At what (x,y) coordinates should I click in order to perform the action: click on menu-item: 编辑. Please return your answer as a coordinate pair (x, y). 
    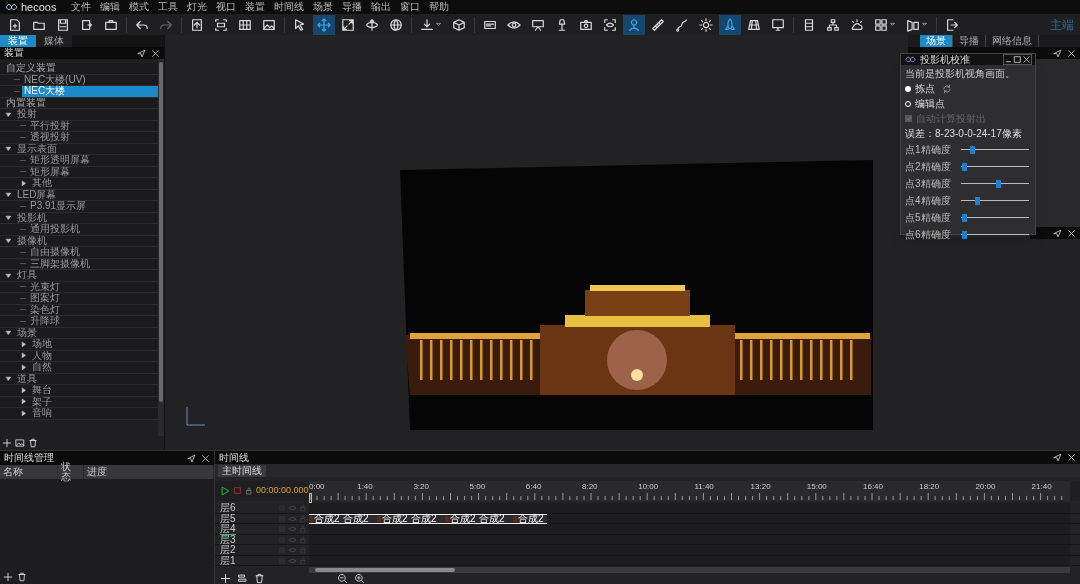
    Looking at the image, I should click on (110, 7).